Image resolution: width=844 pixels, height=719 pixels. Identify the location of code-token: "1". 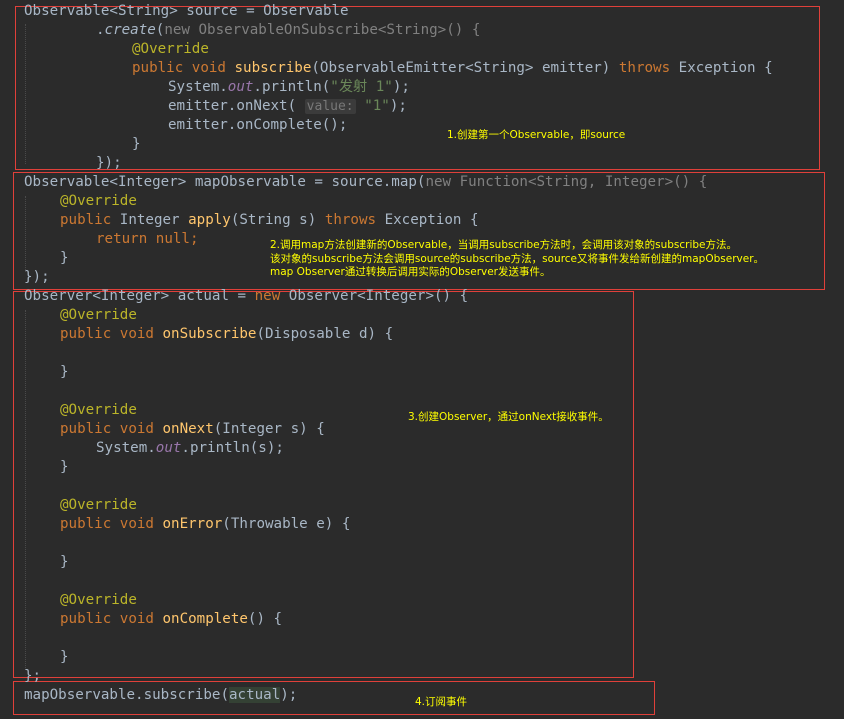
(377, 106).